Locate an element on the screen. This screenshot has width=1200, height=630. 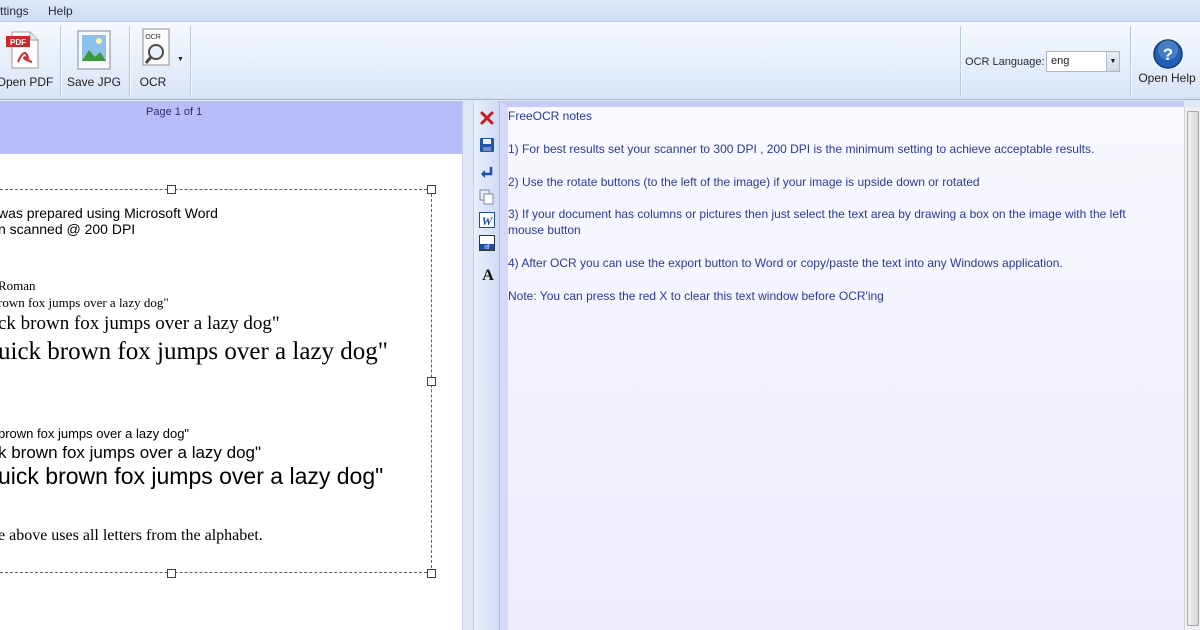
rtf-glyph: rtf is located at coordinates (487, 248).